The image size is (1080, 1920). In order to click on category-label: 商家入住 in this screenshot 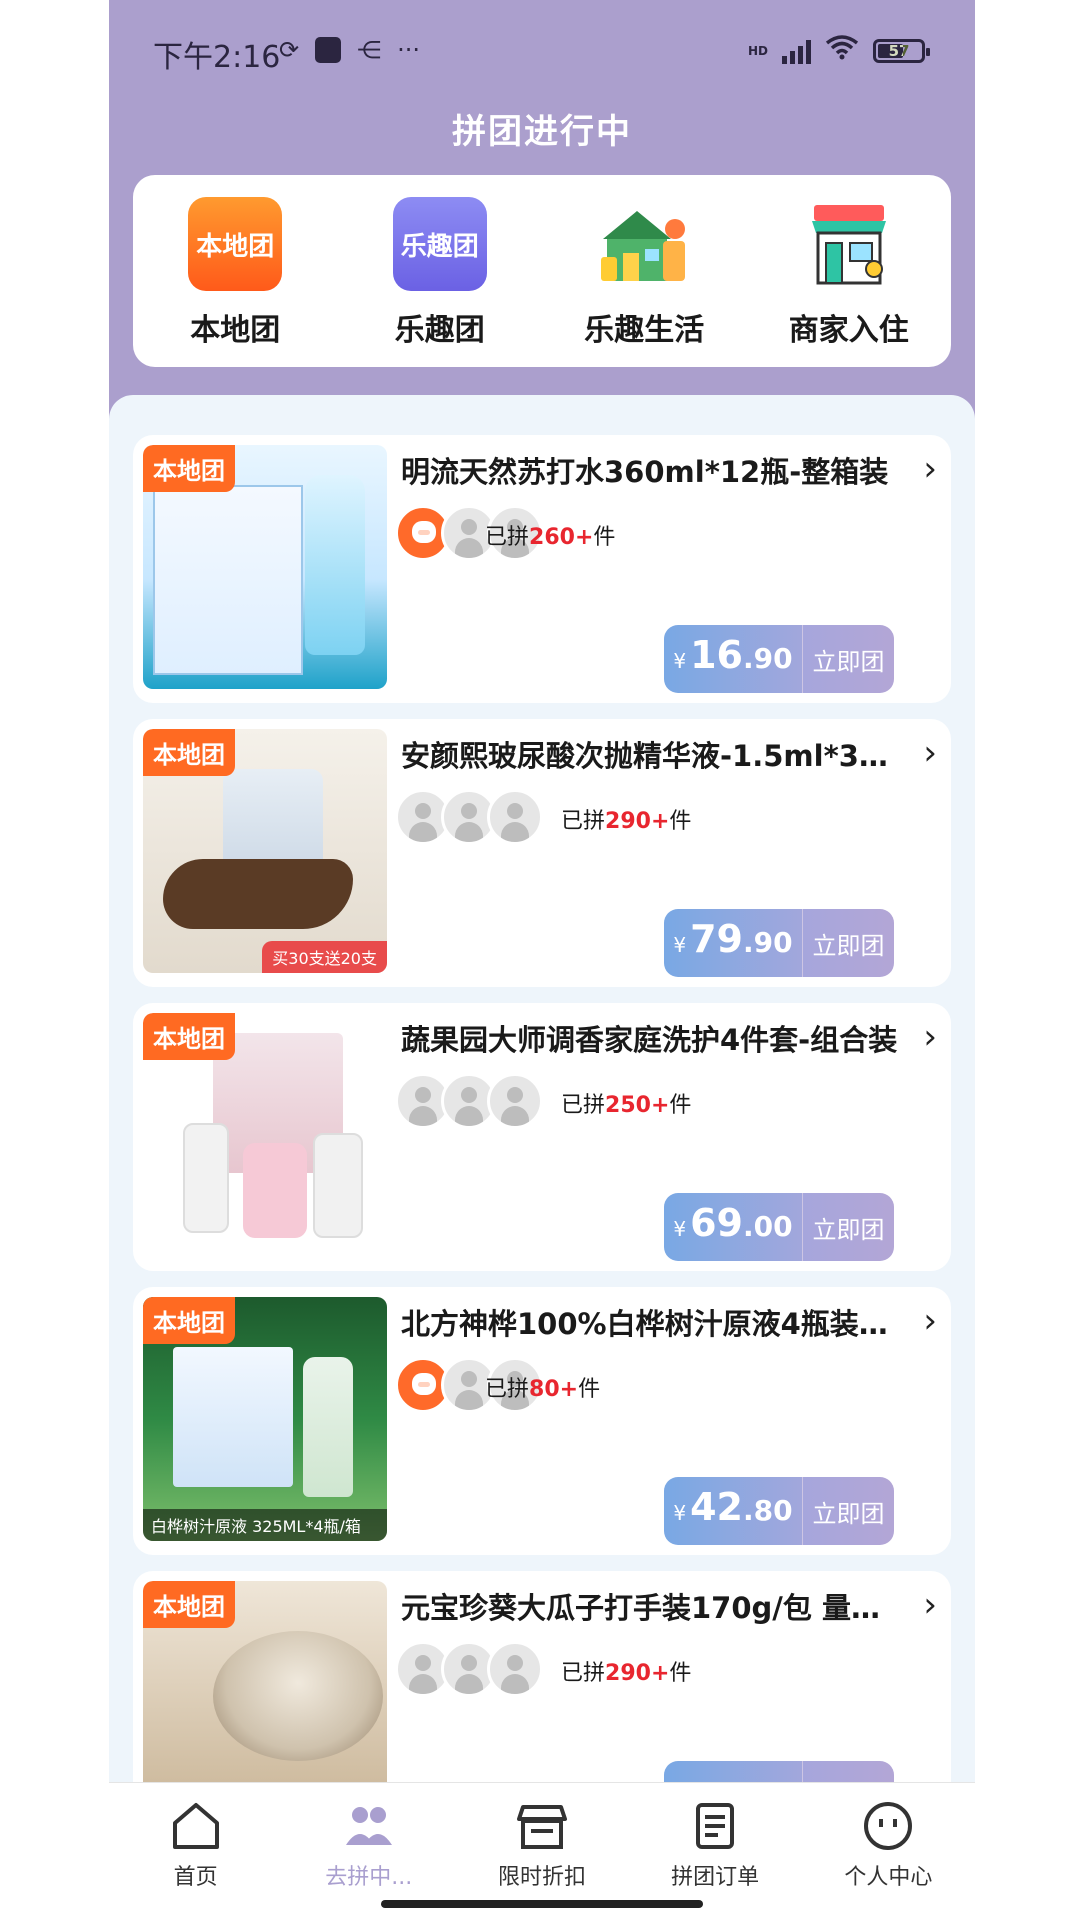, I will do `click(848, 330)`.